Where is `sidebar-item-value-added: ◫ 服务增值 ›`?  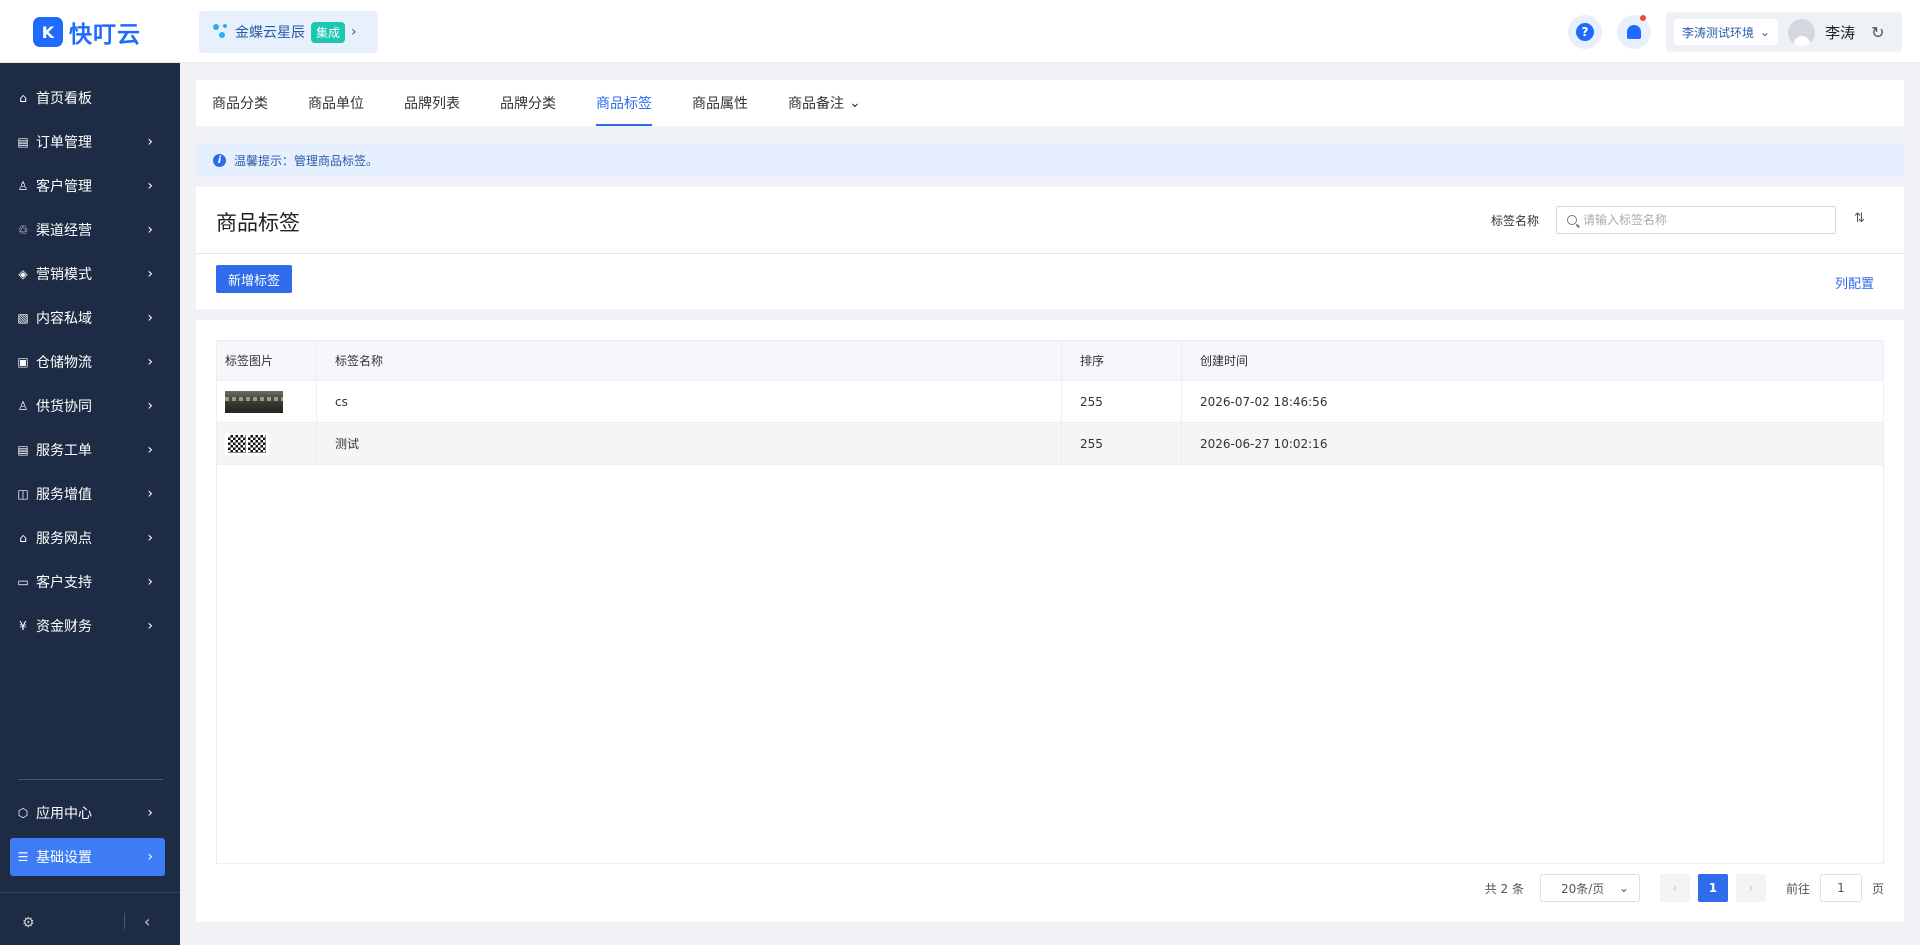 sidebar-item-value-added: ◫ 服务增值 › is located at coordinates (87, 494).